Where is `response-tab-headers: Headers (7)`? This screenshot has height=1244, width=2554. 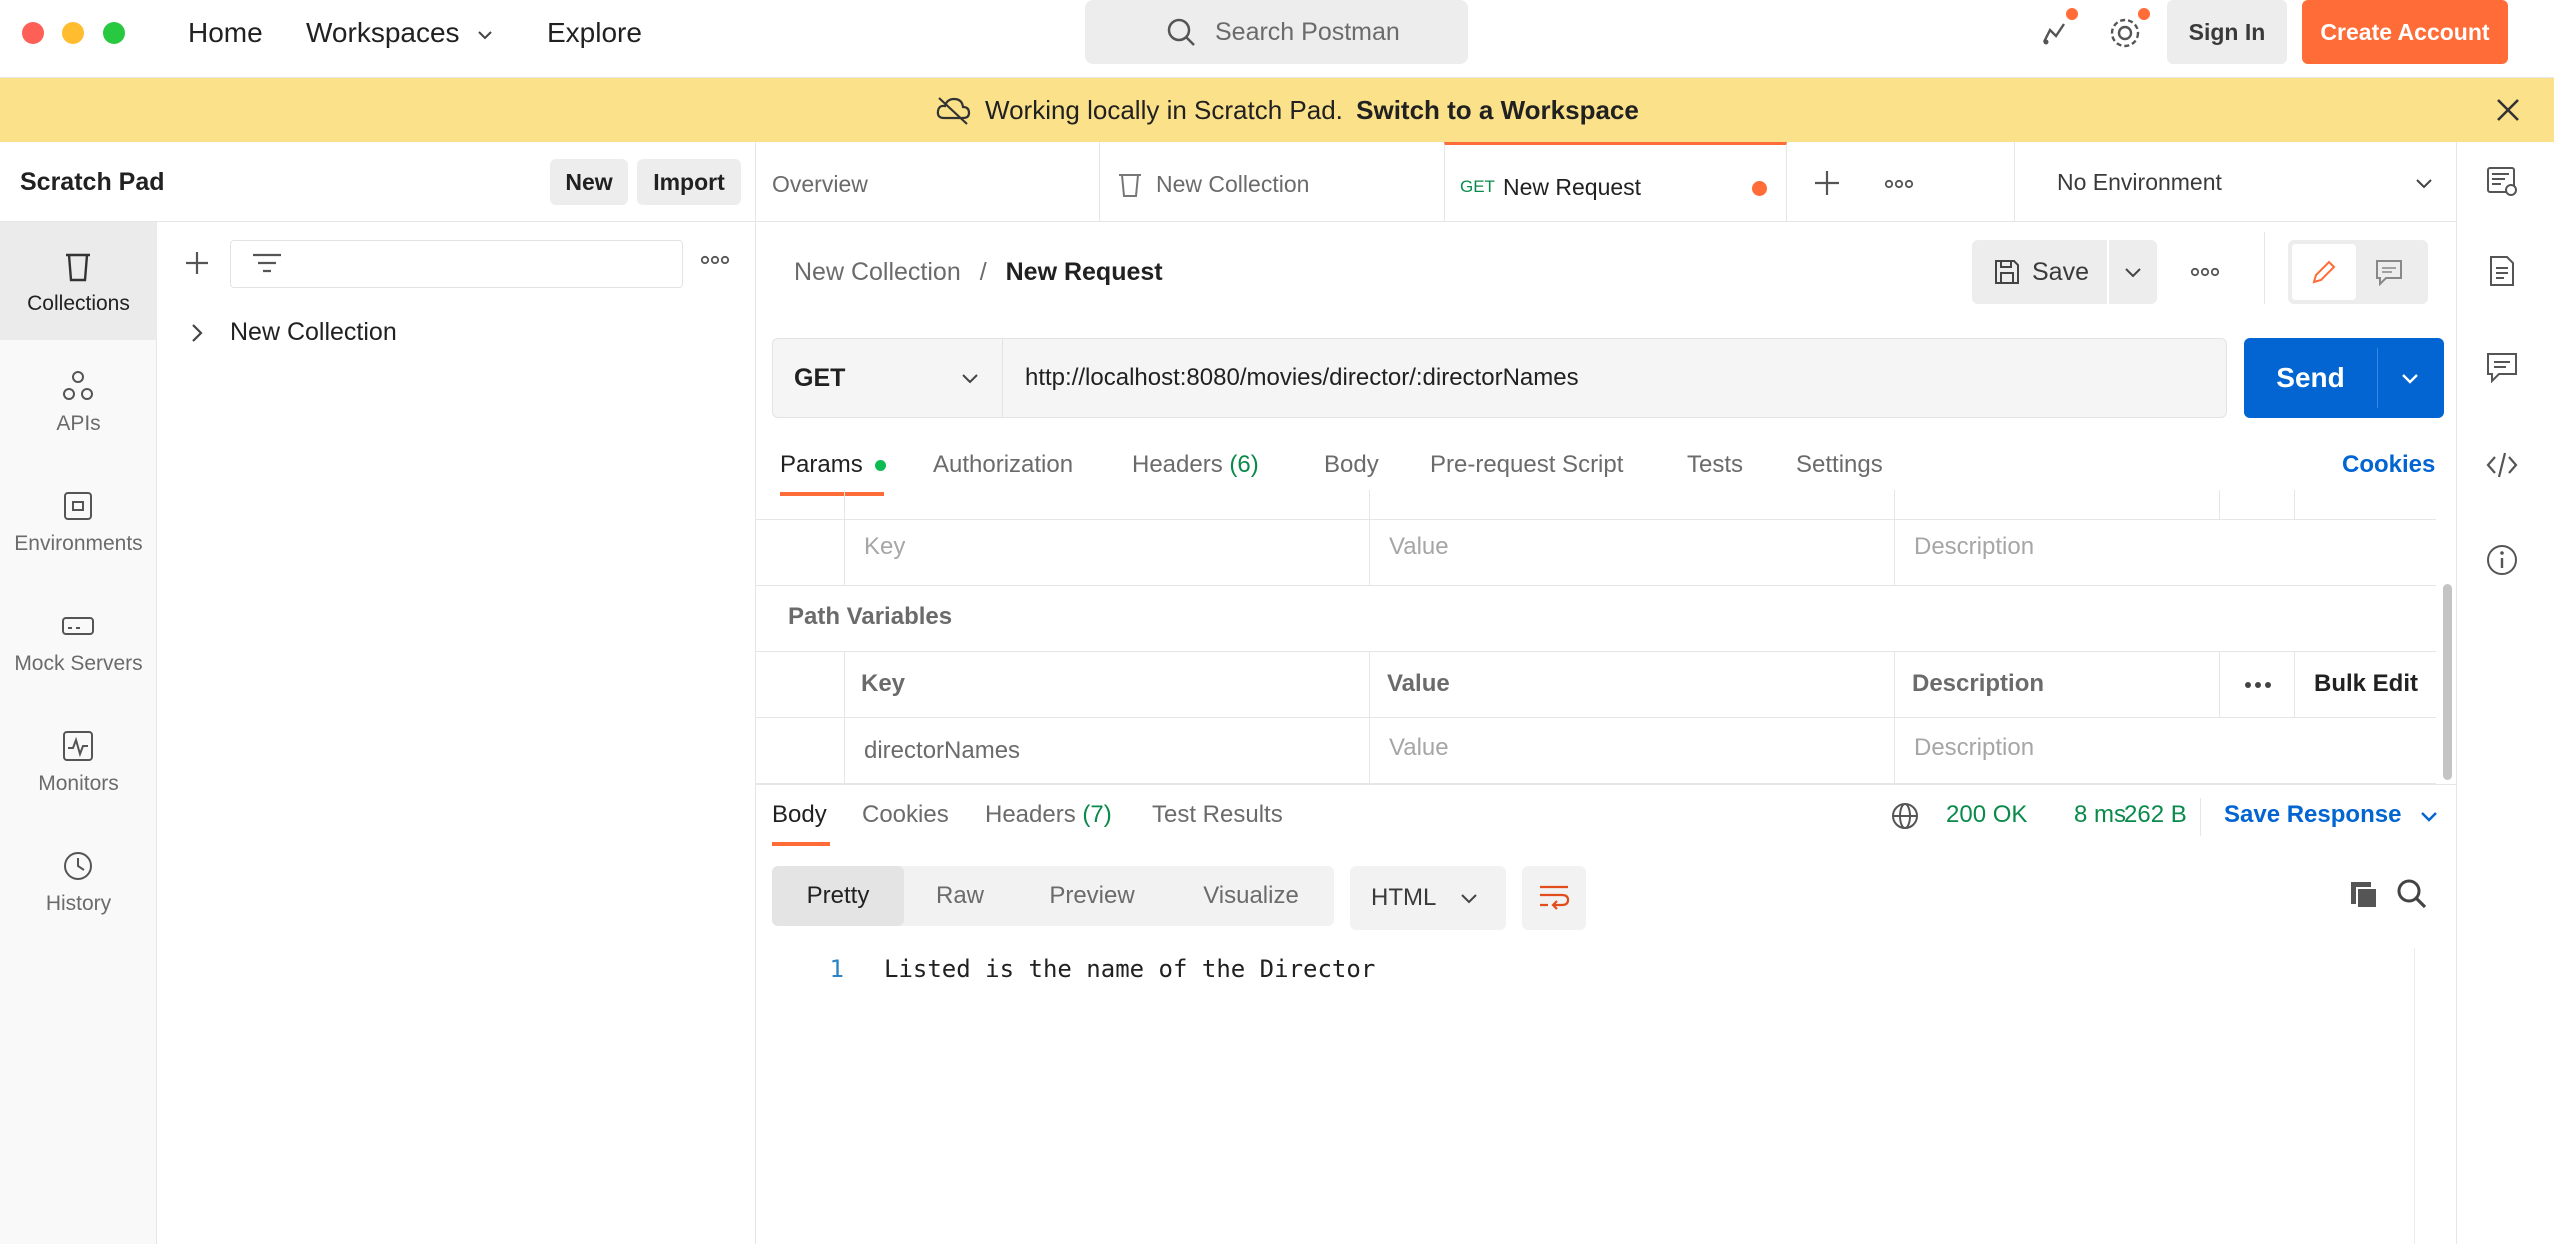 response-tab-headers: Headers (7) is located at coordinates (1048, 815).